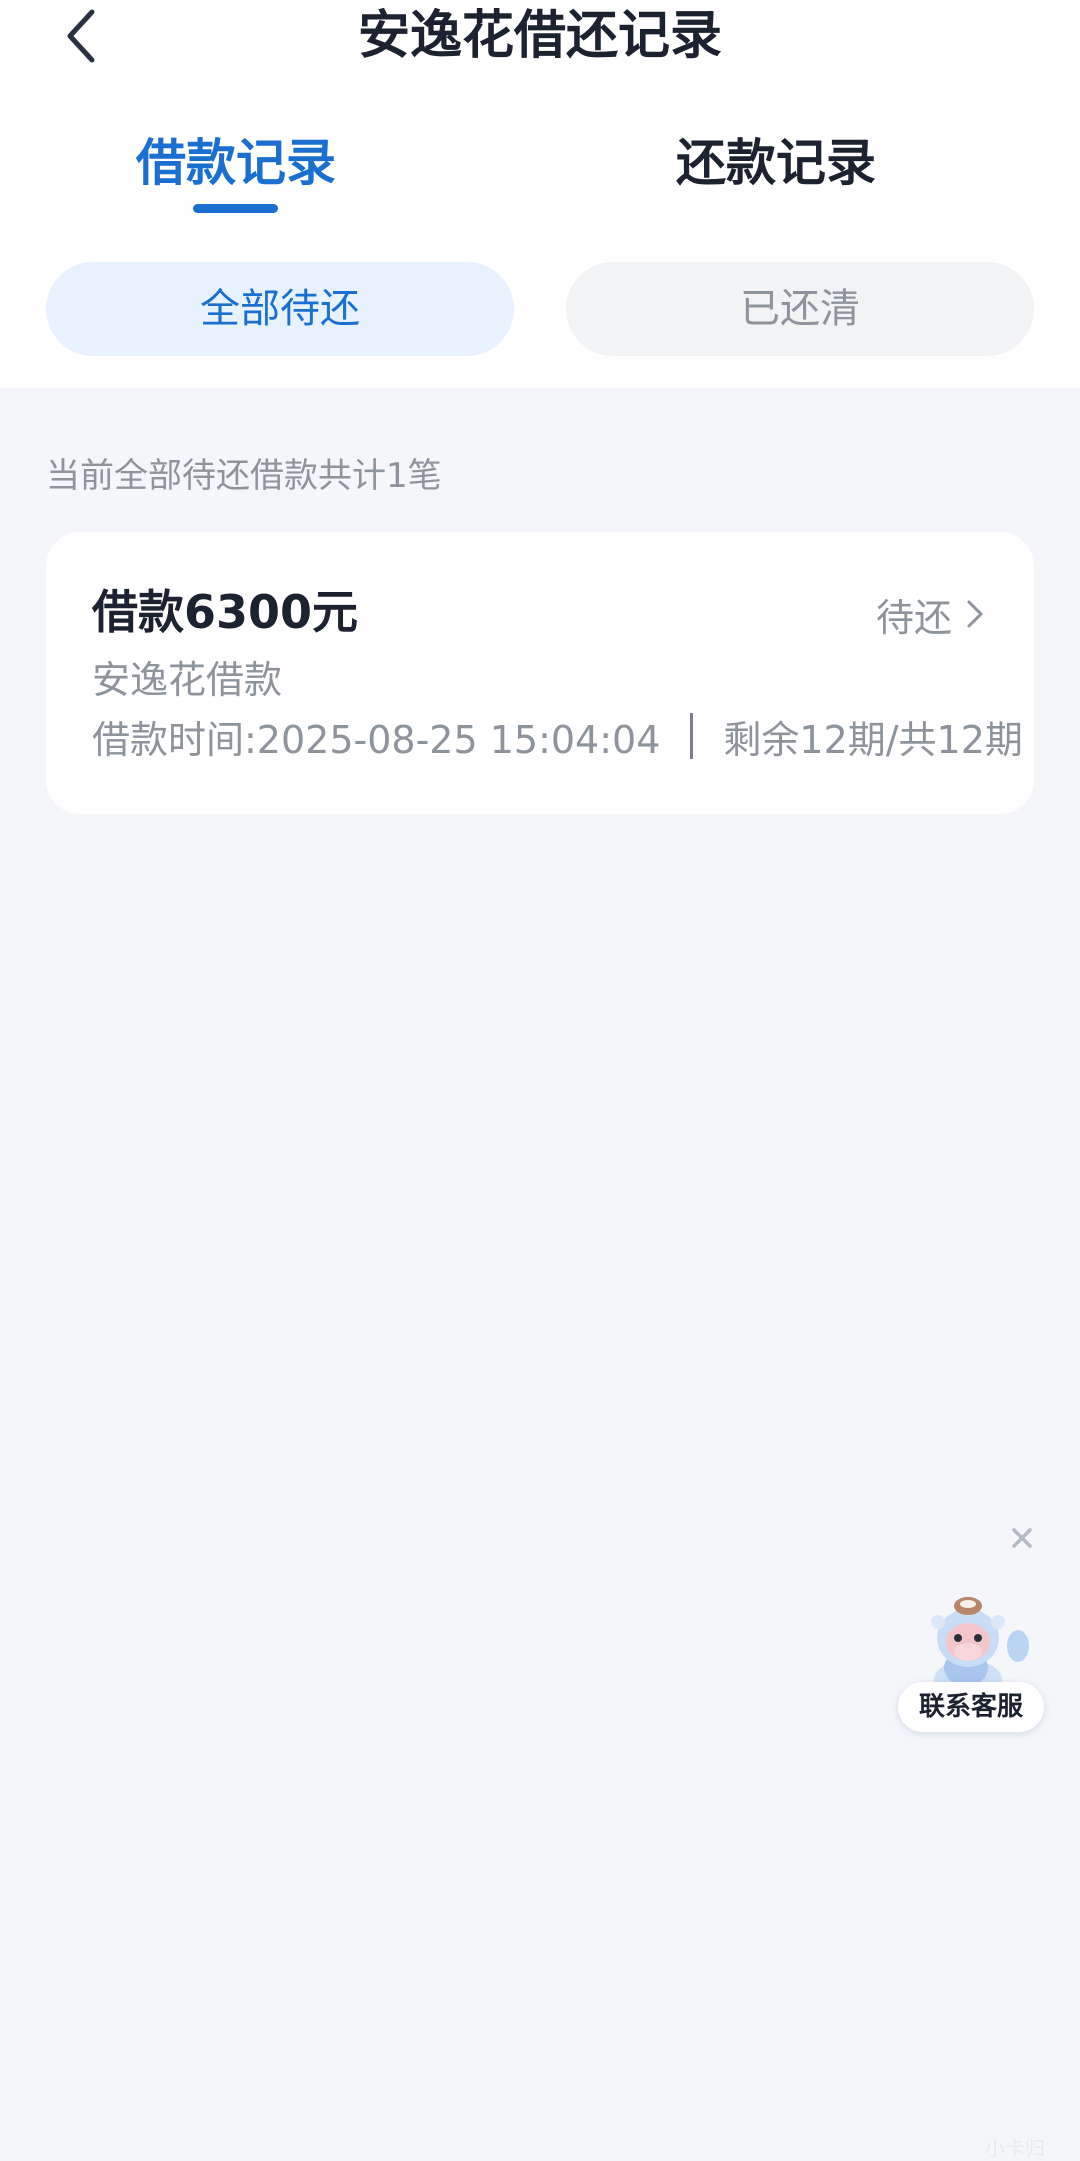 The width and height of the screenshot is (1080, 2161). Describe the element at coordinates (971, 1707) in the screenshot. I see `contact-support-button: 联系客服` at that location.